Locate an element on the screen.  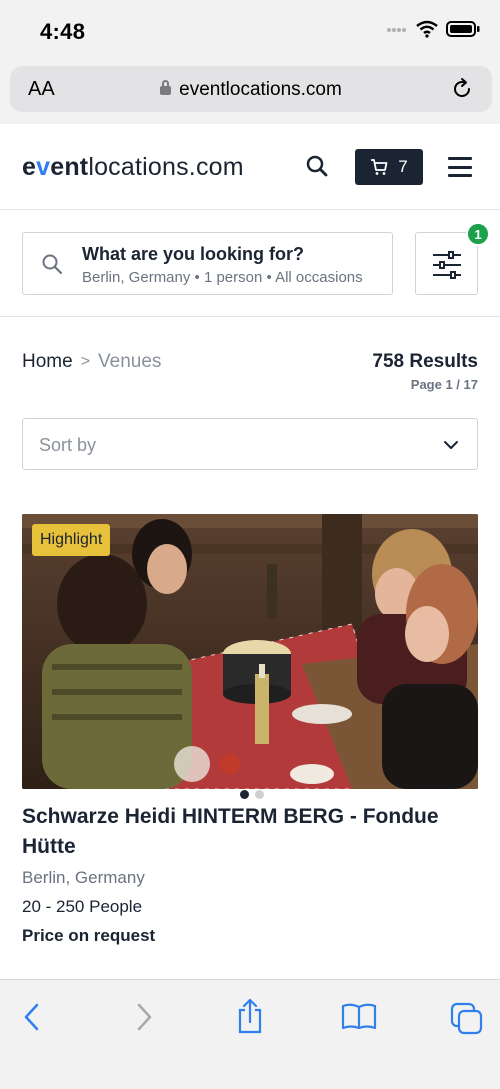
hamburger-menu-icon is located at coordinates (460, 167).